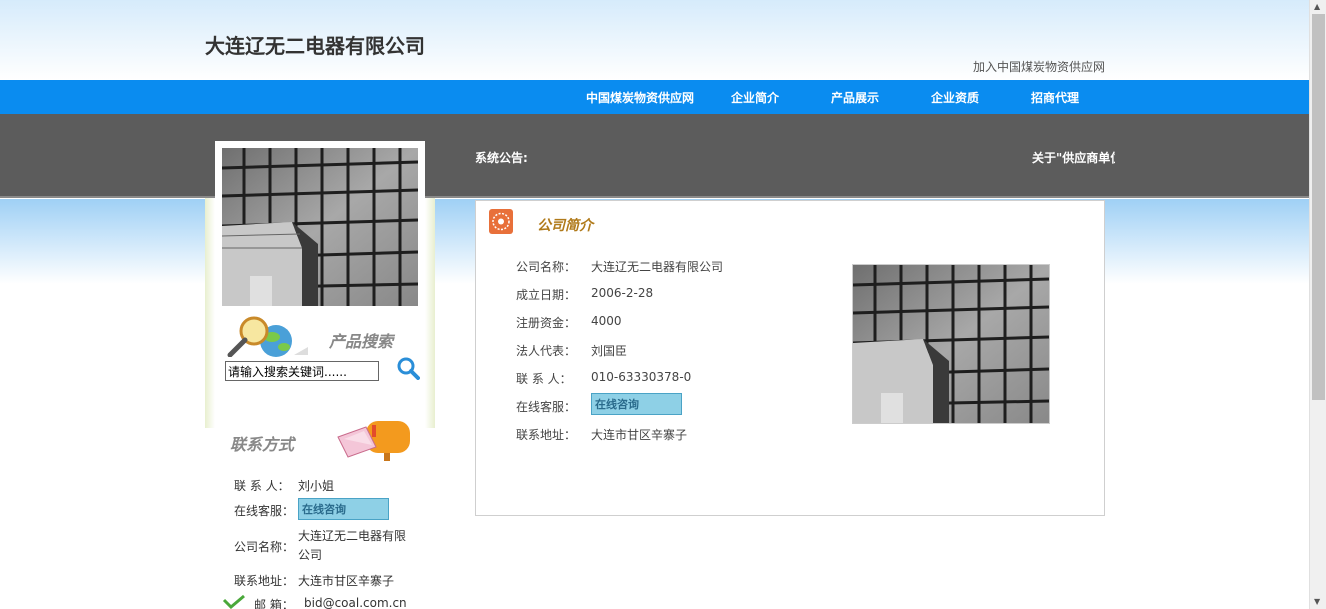 The height and width of the screenshot is (609, 1326). Describe the element at coordinates (855, 97) in the screenshot. I see `nav-item-products: 产品展示` at that location.